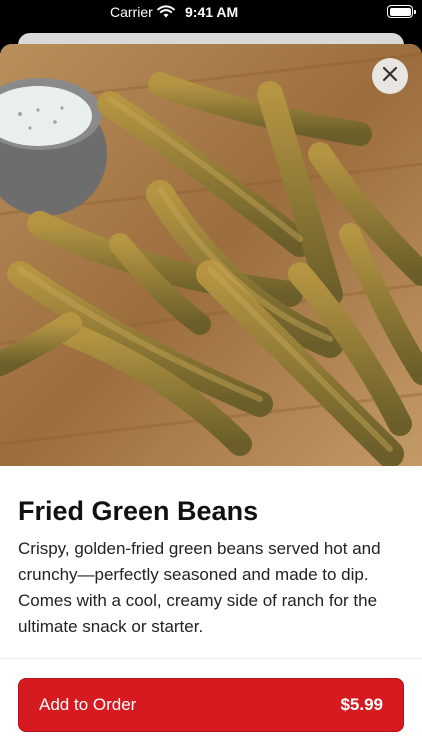 The width and height of the screenshot is (422, 750). I want to click on close-icon, so click(390, 76).